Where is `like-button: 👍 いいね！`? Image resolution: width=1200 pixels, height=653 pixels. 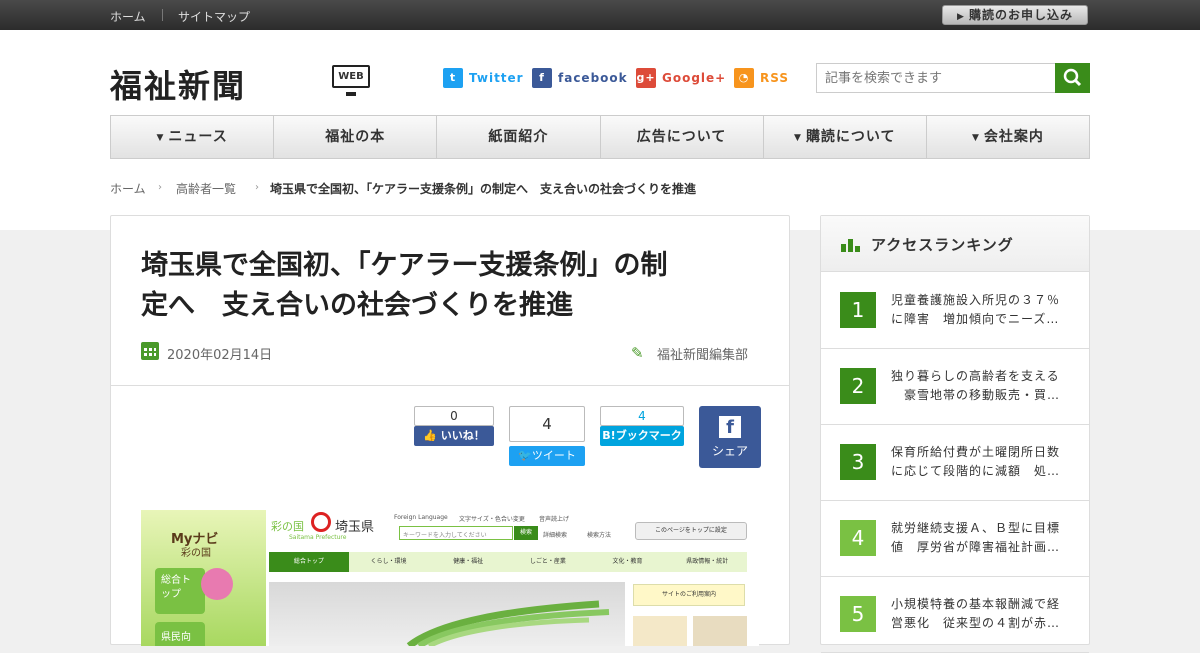
like-button: 👍 いいね！ is located at coordinates (454, 436).